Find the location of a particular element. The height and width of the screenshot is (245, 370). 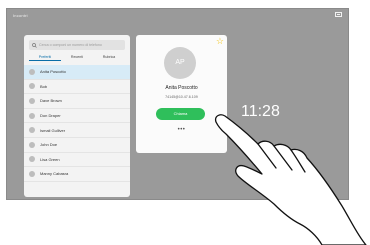

contact-item: Lisa Green is located at coordinates (77, 160).